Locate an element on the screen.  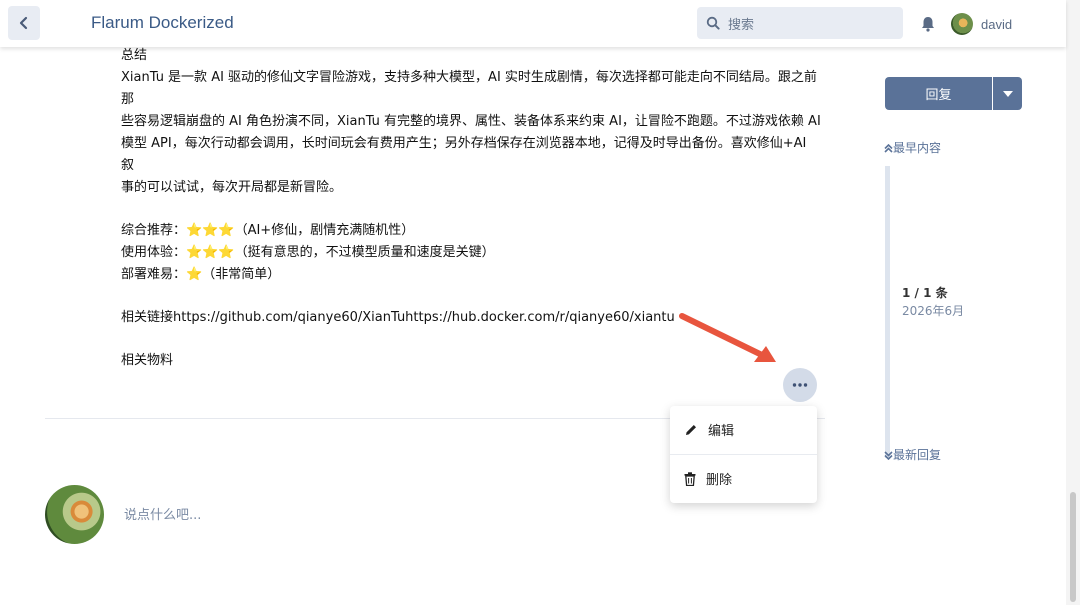
latest-label: 最新回复 is located at coordinates (917, 455).